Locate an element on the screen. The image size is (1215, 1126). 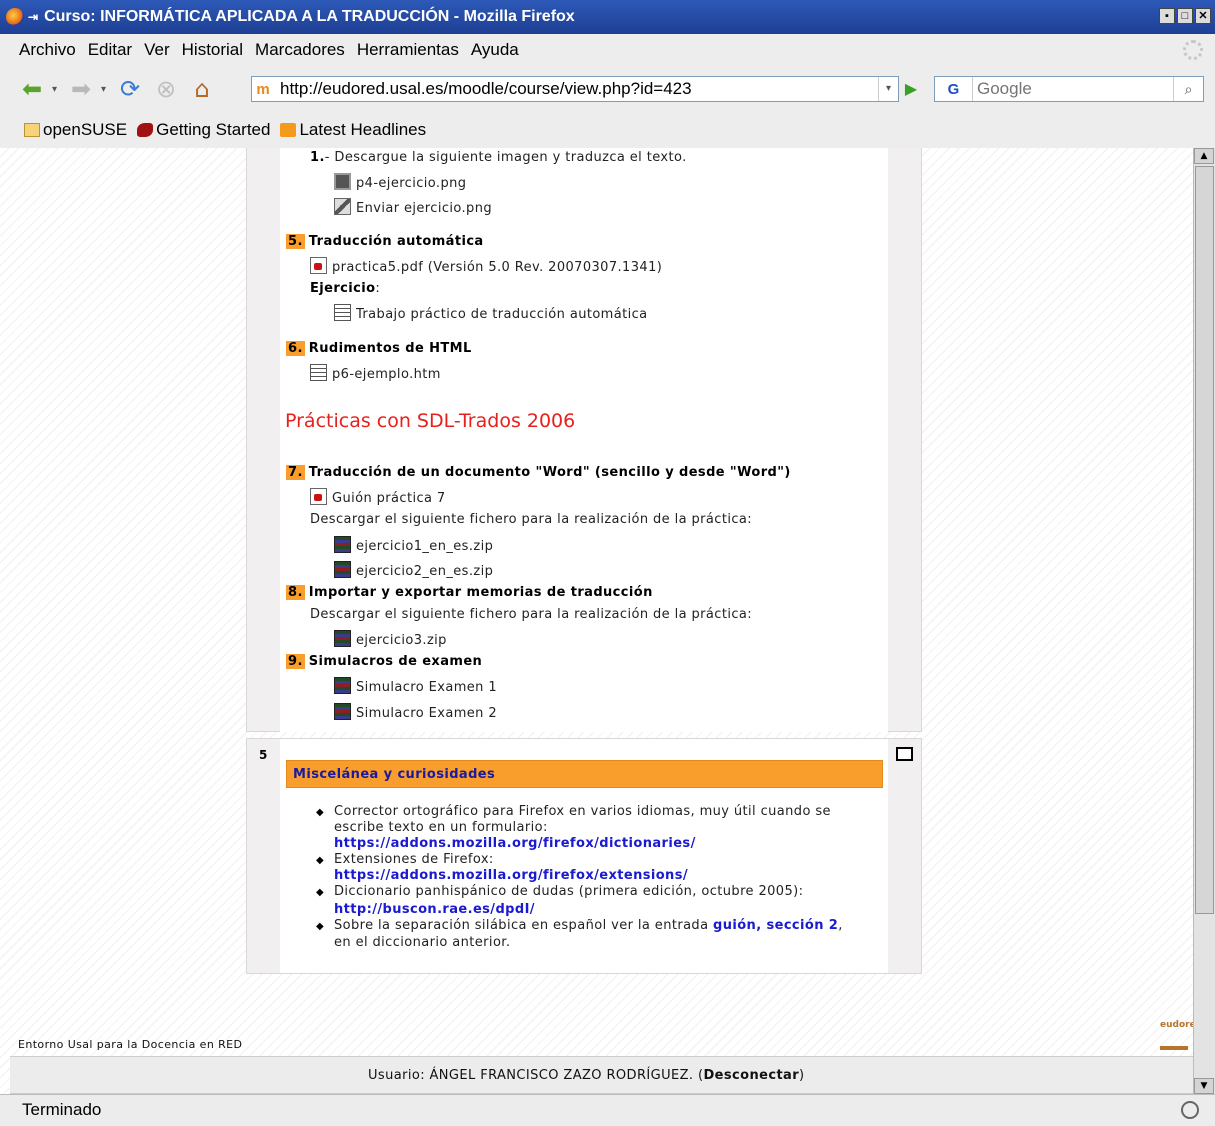
google-engine-icon: G is located at coordinates (954, 89).